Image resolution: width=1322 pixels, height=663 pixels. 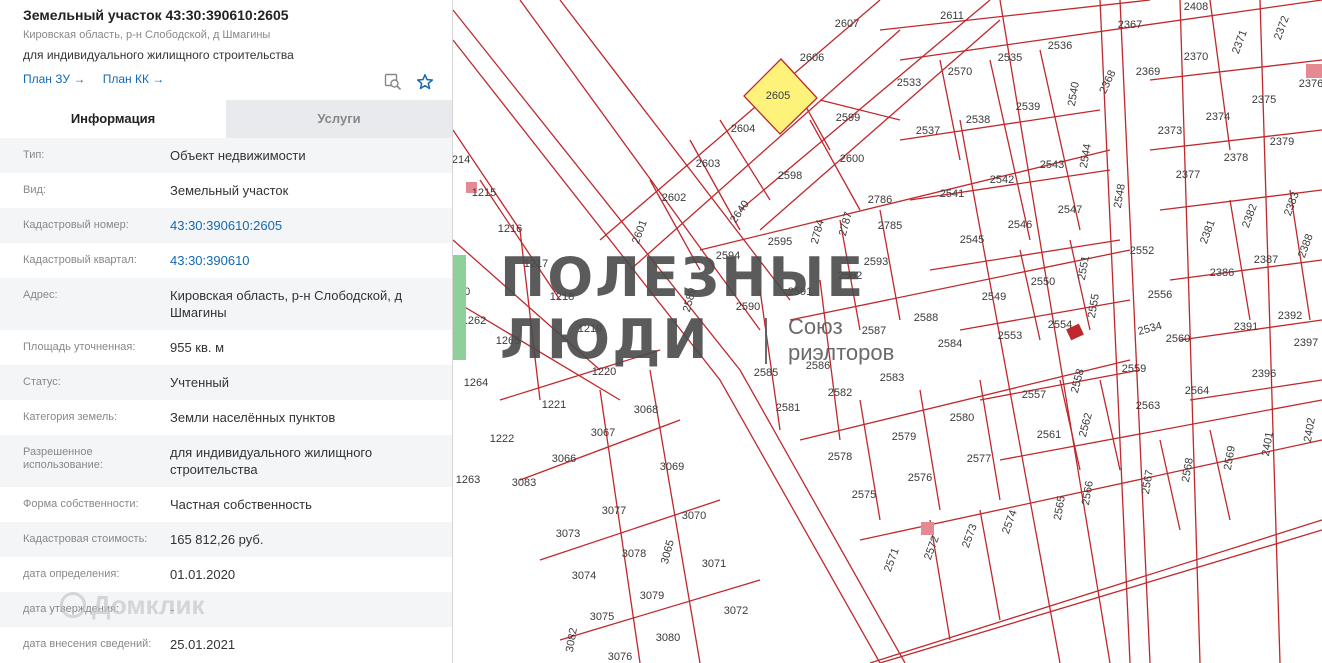 What do you see at coordinates (1060, 46) in the screenshot?
I see `plot-label-2536: 2536` at bounding box center [1060, 46].